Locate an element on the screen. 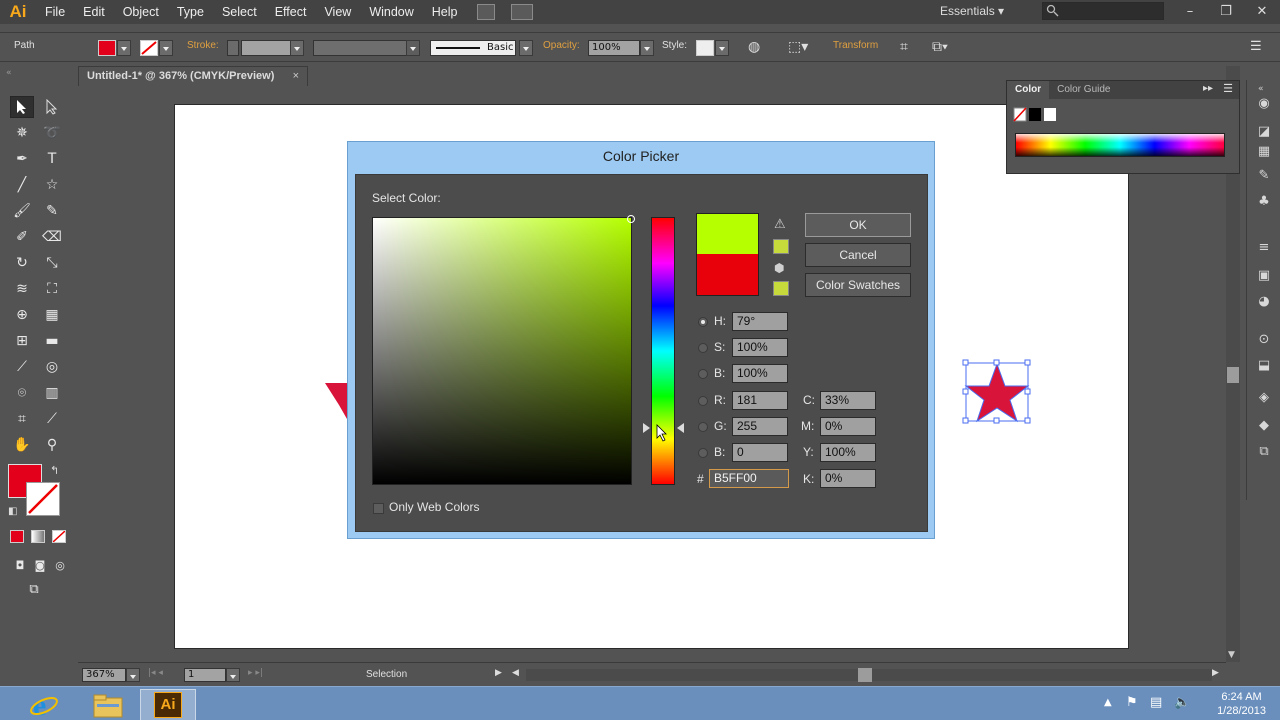  menu-file: File is located at coordinates (55, 12).